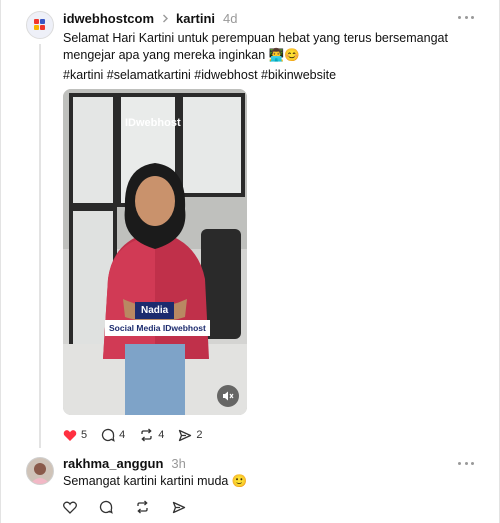 The height and width of the screenshot is (523, 500). I want to click on post-actions: 5 4 4 2, so click(140, 435).